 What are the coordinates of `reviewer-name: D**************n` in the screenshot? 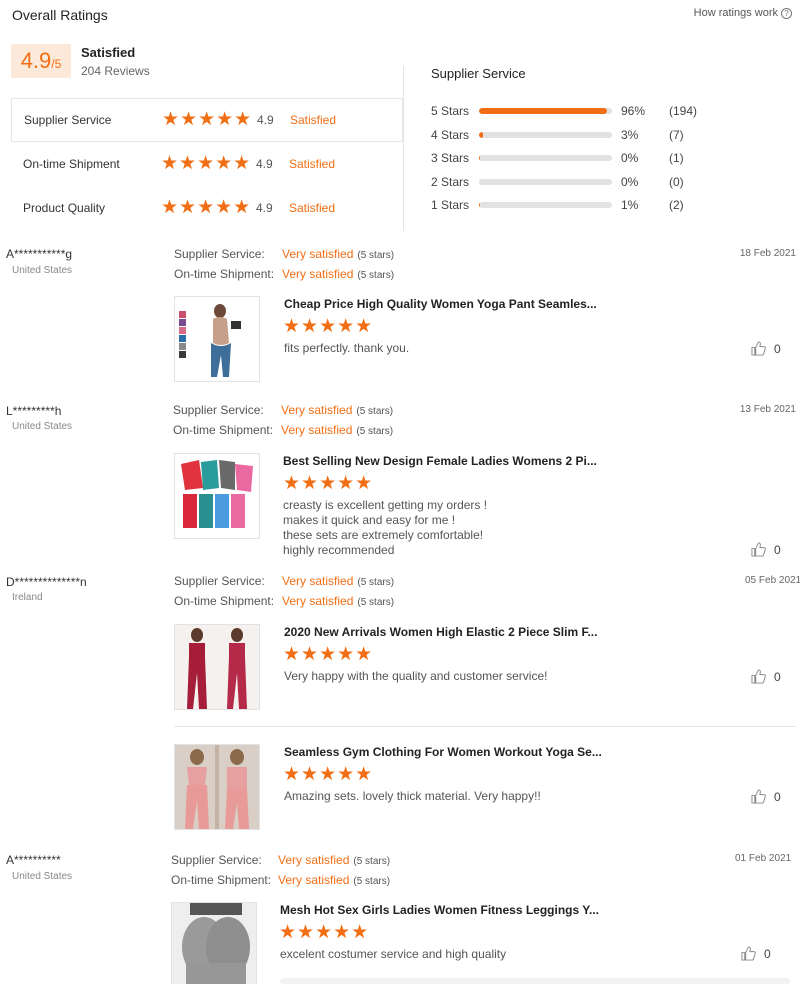 It's located at (46, 582).